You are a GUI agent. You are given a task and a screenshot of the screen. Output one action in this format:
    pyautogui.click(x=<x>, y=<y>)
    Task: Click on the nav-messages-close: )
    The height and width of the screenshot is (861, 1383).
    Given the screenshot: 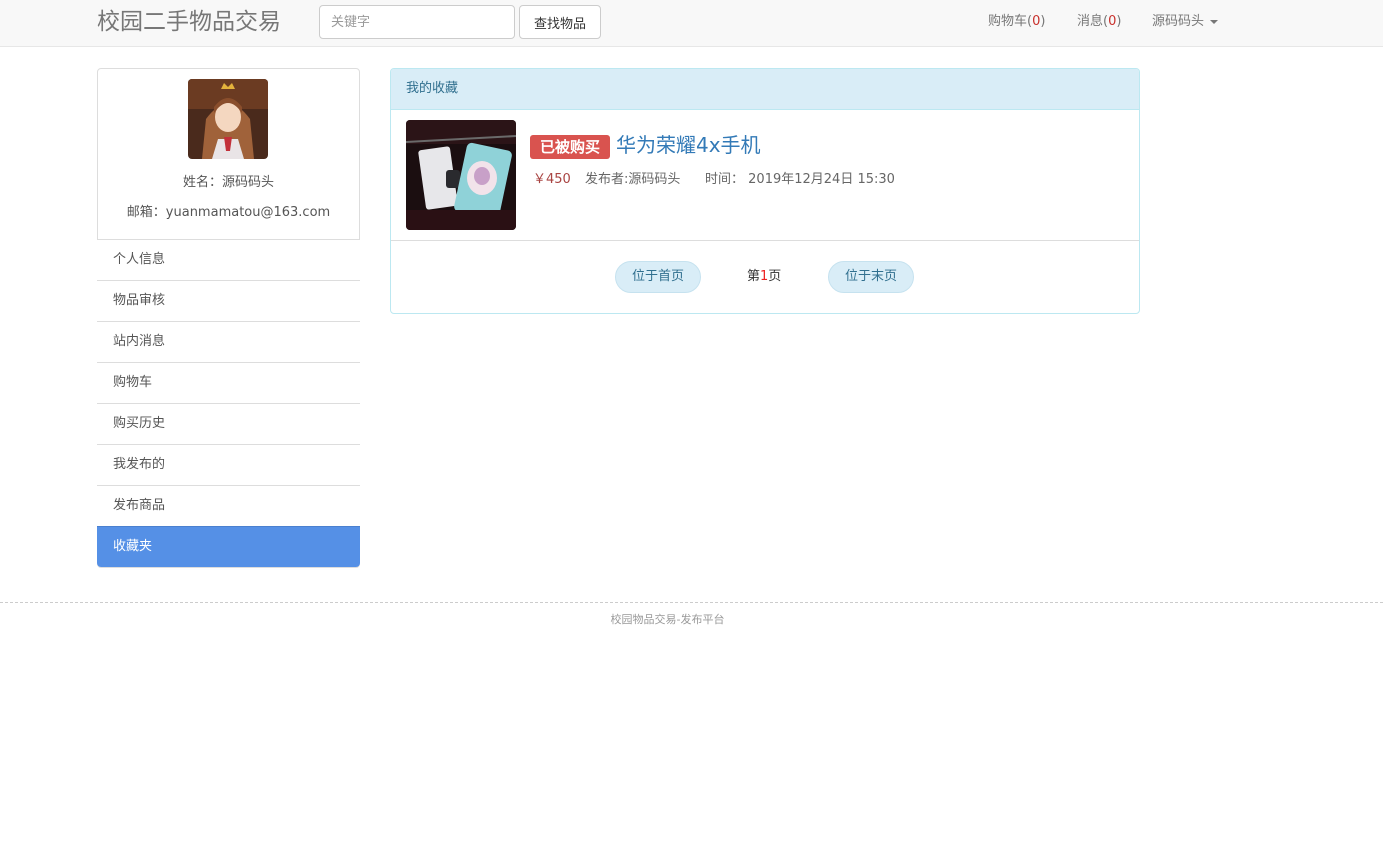 What is the action you would take?
    pyautogui.click(x=1119, y=21)
    